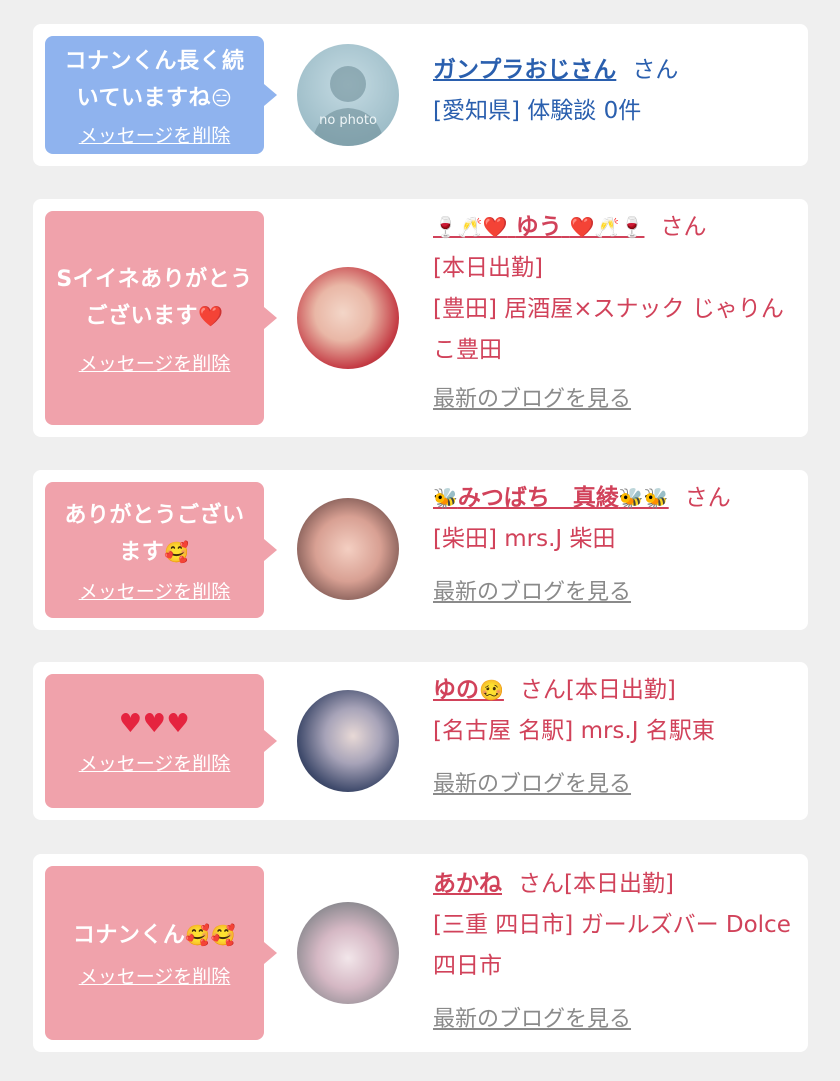  I want to click on message-text: コナンくん長く続いていますね😑, so click(154, 79).